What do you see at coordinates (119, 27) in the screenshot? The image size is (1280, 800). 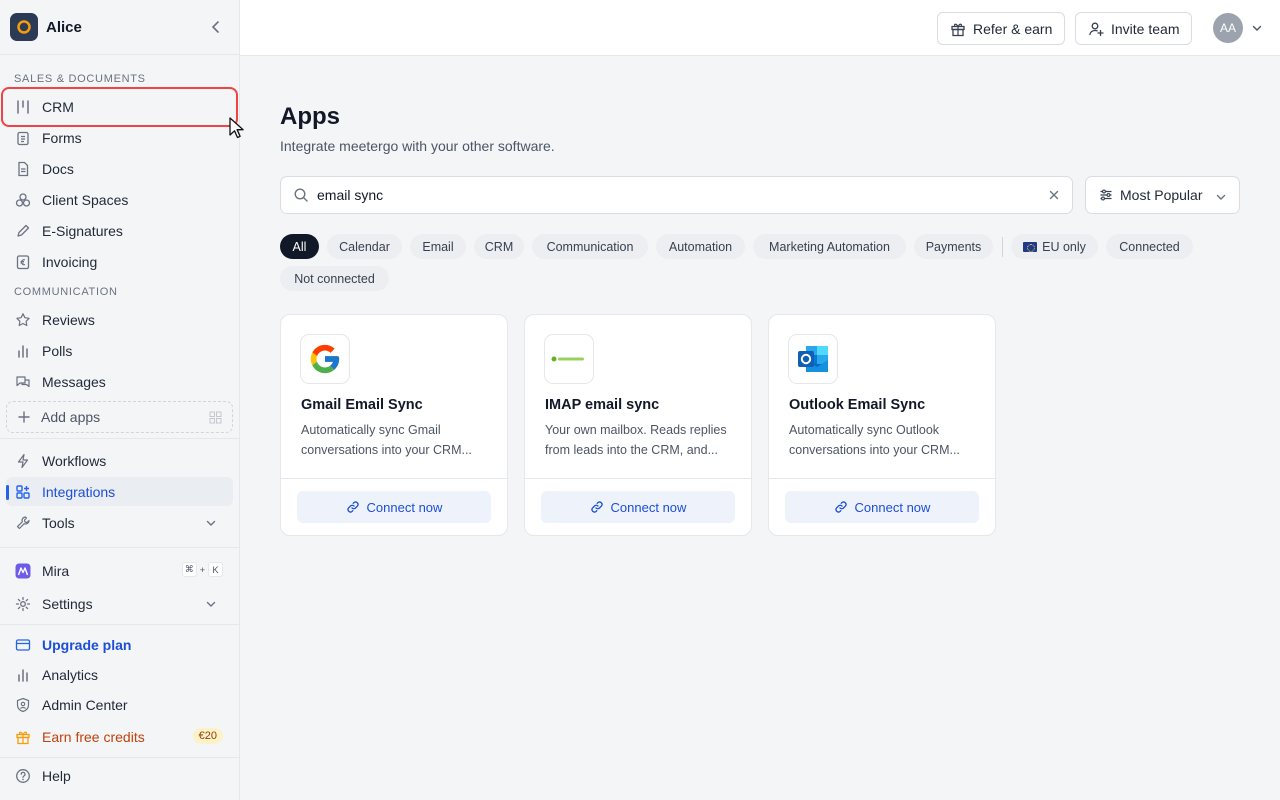 I see `workspace-switcher: Alice` at bounding box center [119, 27].